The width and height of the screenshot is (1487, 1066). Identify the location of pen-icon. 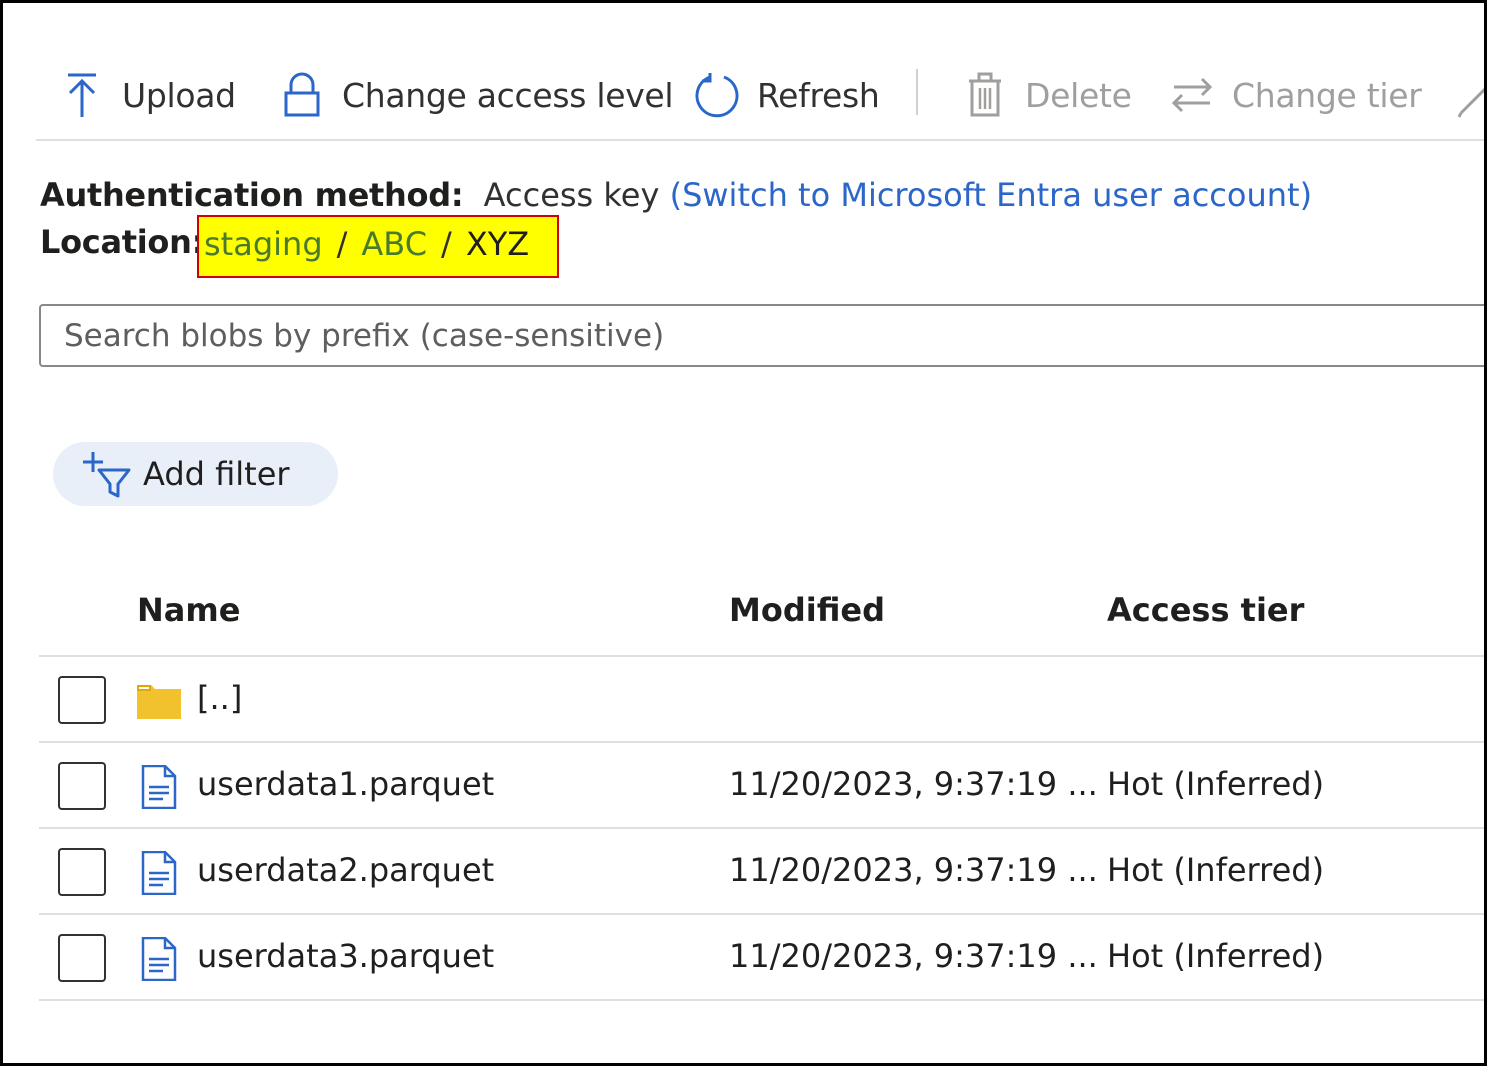
(1466, 95).